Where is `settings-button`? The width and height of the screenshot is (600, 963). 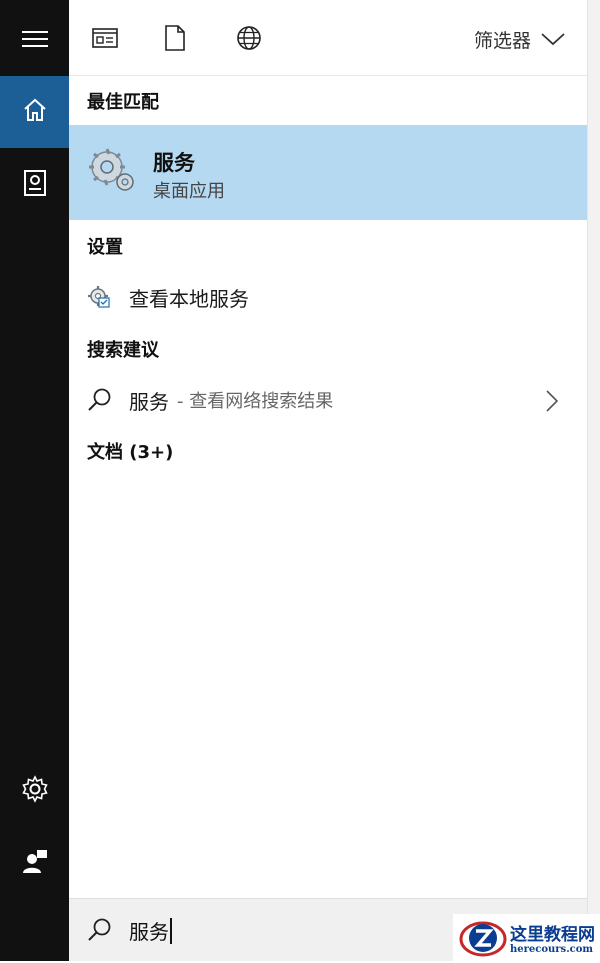
settings-button is located at coordinates (34, 791).